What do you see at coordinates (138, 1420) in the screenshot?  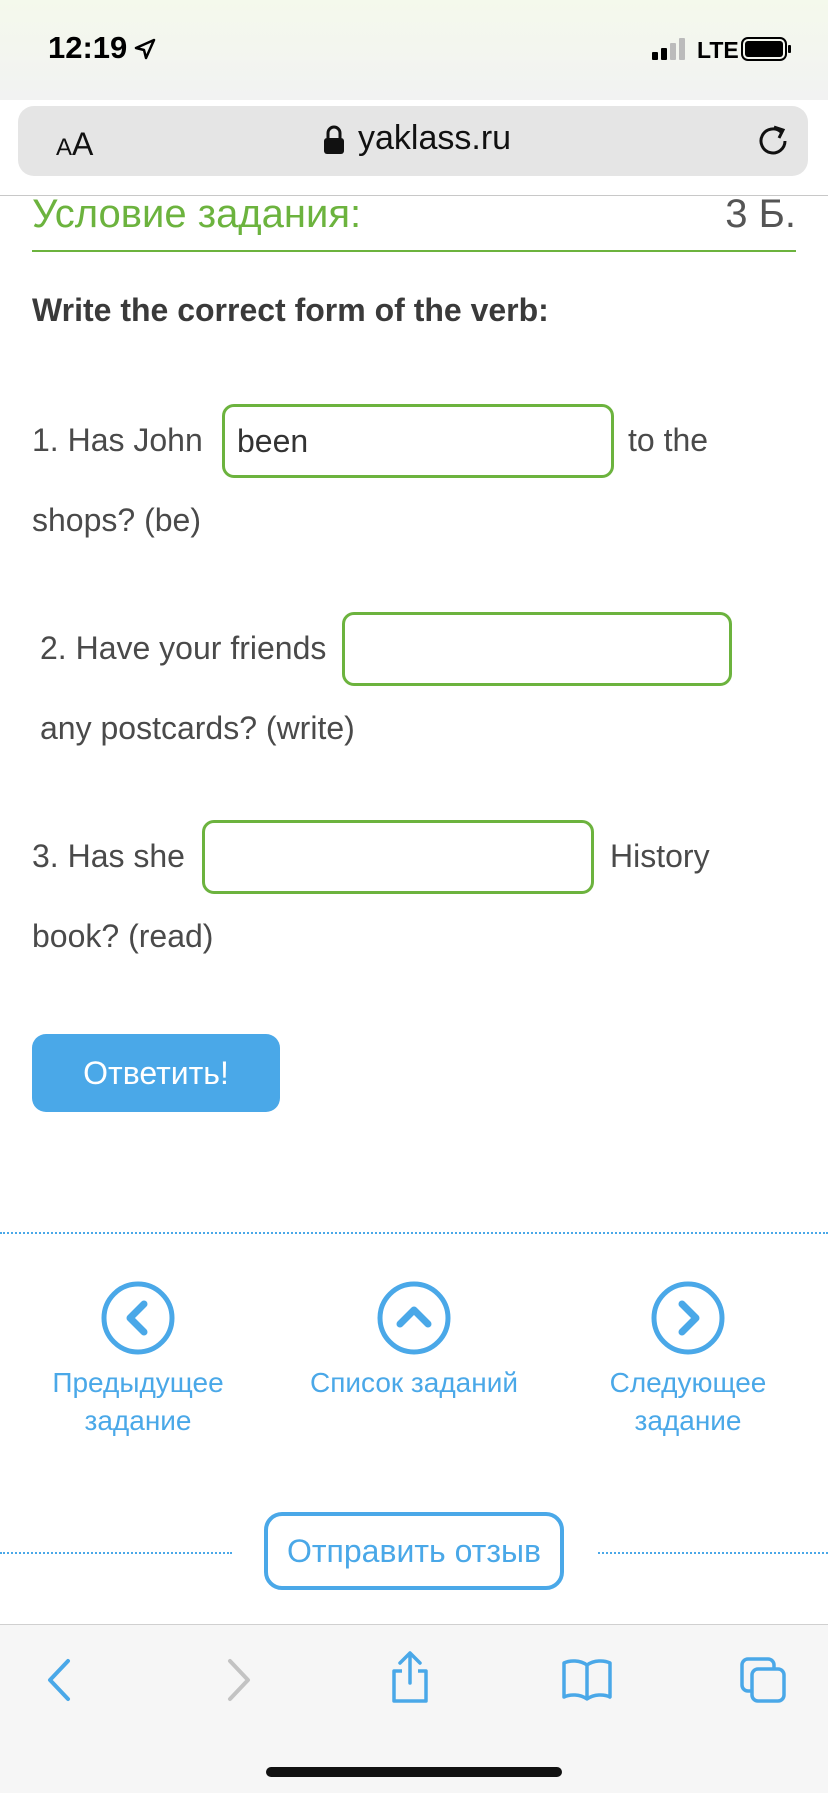 I see `prev-task-label-2: задание` at bounding box center [138, 1420].